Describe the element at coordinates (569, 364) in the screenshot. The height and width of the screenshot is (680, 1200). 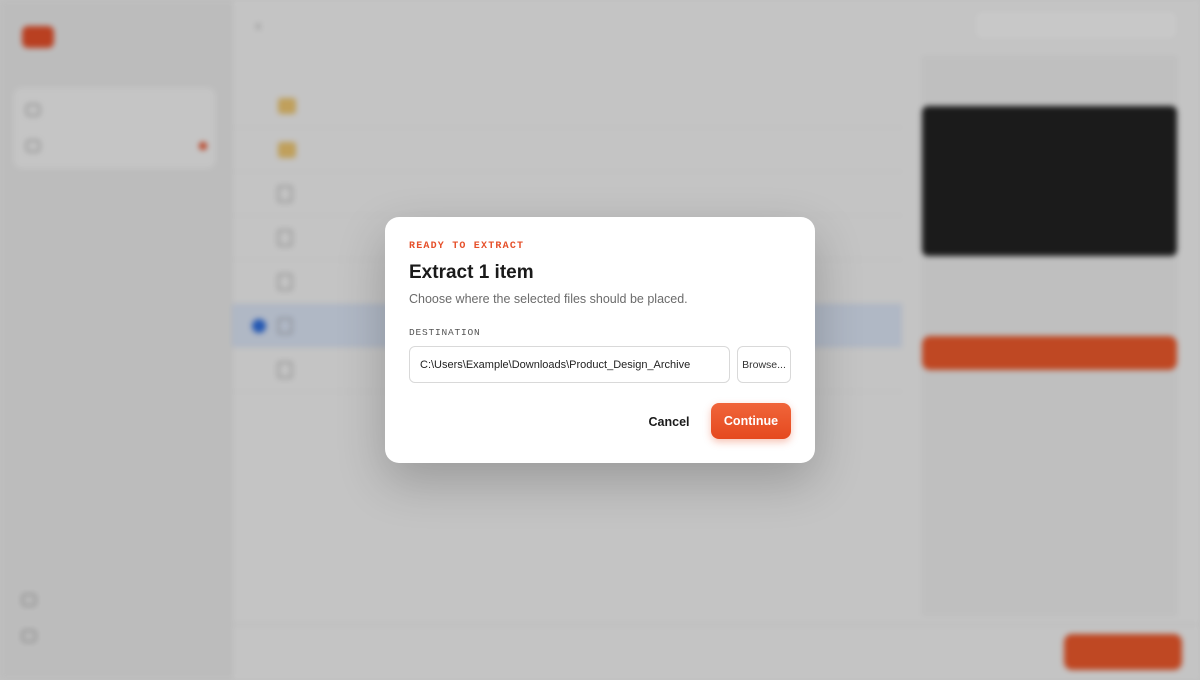
I see `destination-path-input` at that location.